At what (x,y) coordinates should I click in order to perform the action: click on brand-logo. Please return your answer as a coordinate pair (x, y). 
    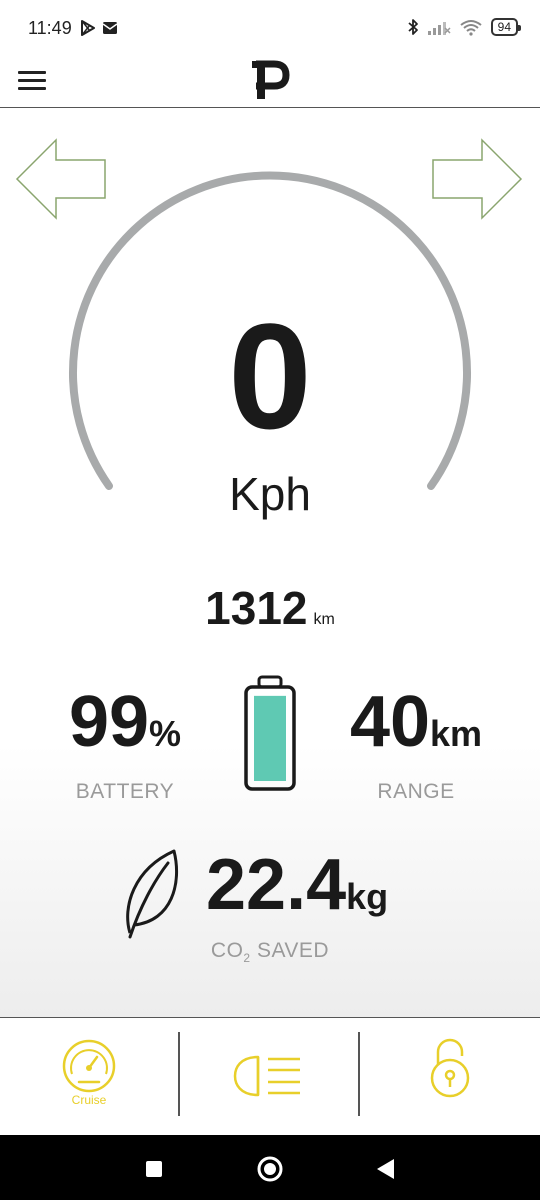
    Looking at the image, I should click on (271, 79).